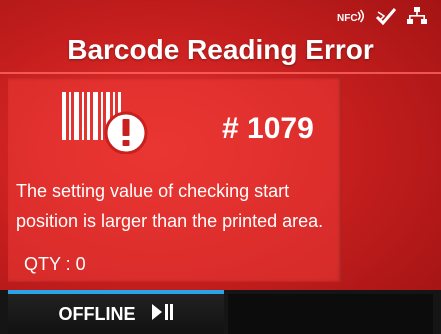  What do you see at coordinates (268, 128) in the screenshot?
I see `error-code: # 1079` at bounding box center [268, 128].